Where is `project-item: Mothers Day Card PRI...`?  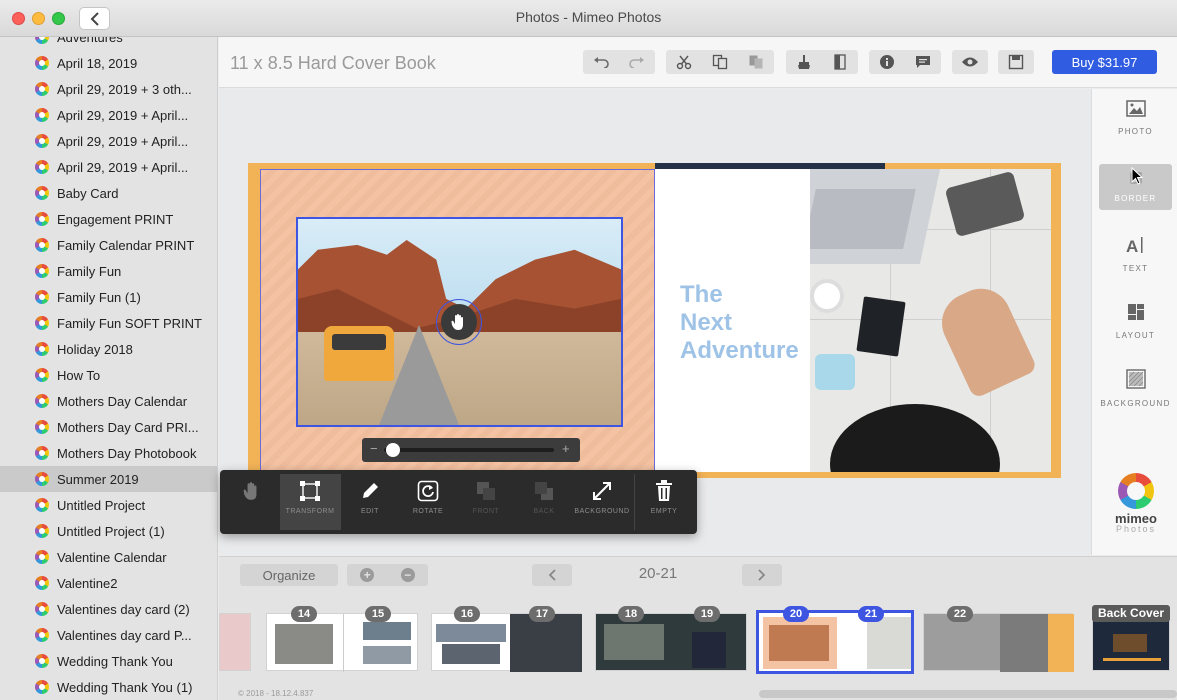 project-item: Mothers Day Card PRI... is located at coordinates (108, 427).